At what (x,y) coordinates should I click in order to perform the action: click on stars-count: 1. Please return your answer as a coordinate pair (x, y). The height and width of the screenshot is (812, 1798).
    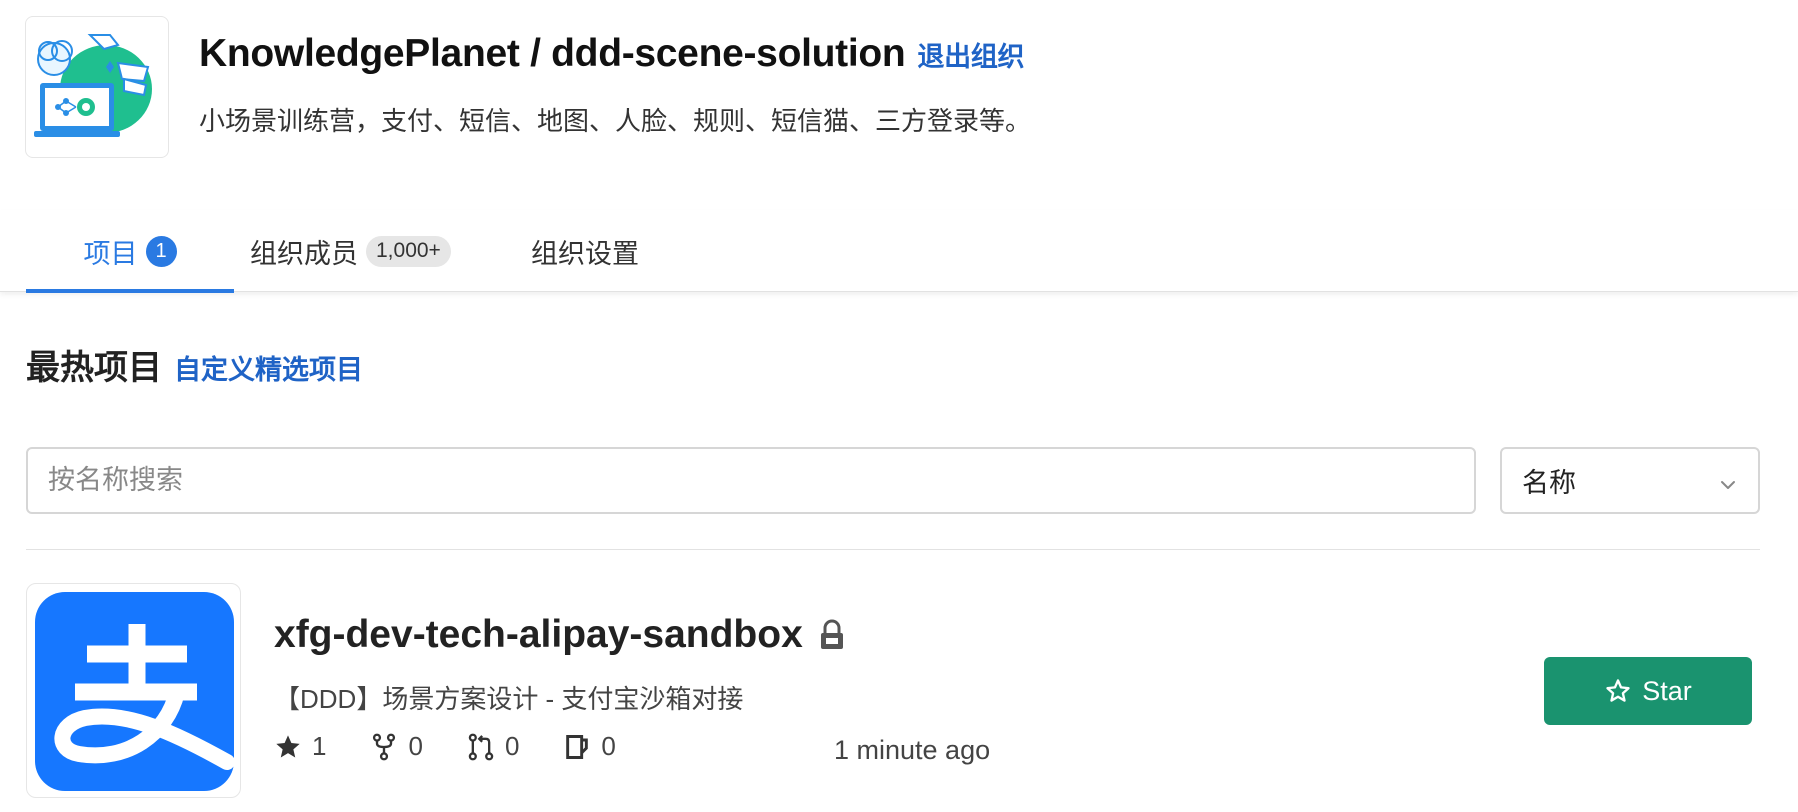
    Looking at the image, I should click on (319, 746).